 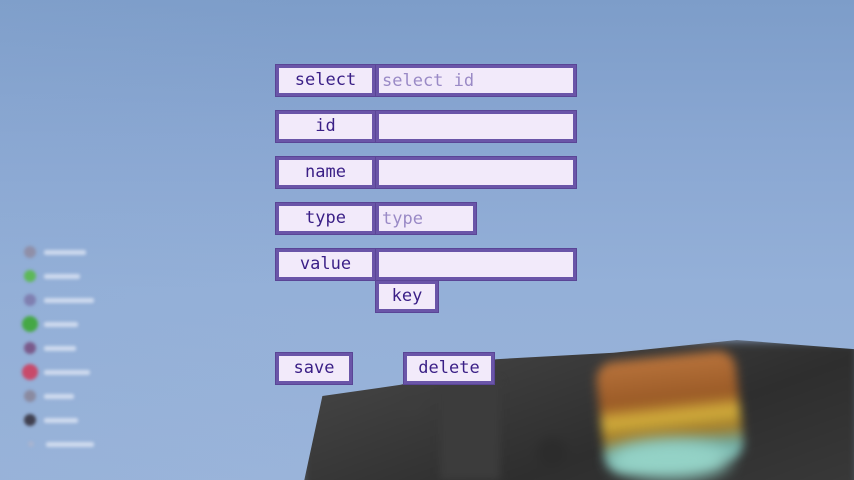 I want to click on type-input, so click(x=426, y=218).